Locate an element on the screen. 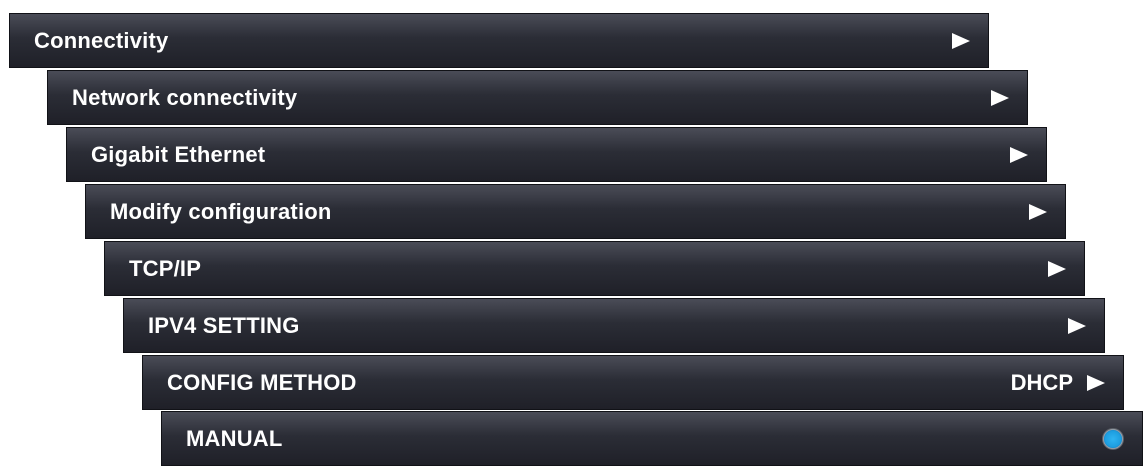 Image resolution: width=1143 pixels, height=466 pixels. menu-item-label: Gigabit Ethernet is located at coordinates (178, 154).